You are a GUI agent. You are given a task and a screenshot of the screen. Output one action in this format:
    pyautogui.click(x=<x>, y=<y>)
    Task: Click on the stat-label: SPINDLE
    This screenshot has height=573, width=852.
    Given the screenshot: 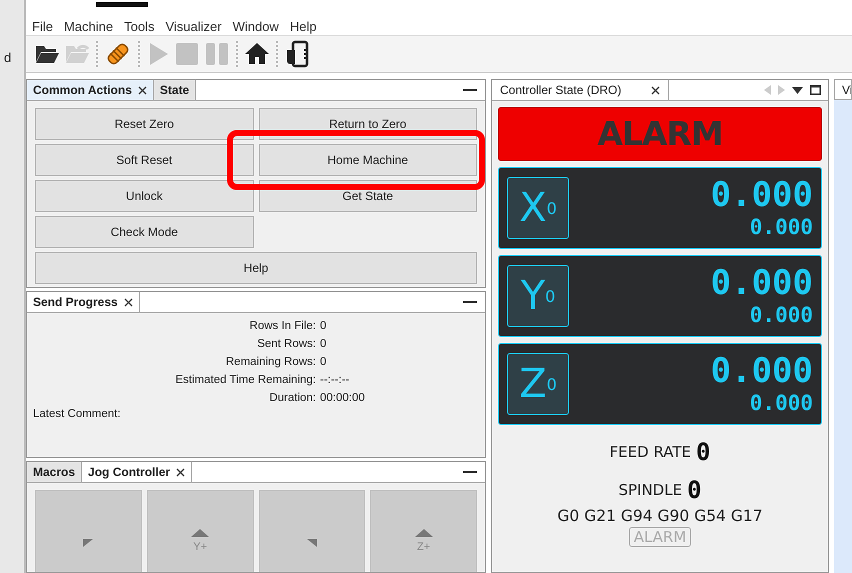 What is the action you would take?
    pyautogui.click(x=650, y=490)
    